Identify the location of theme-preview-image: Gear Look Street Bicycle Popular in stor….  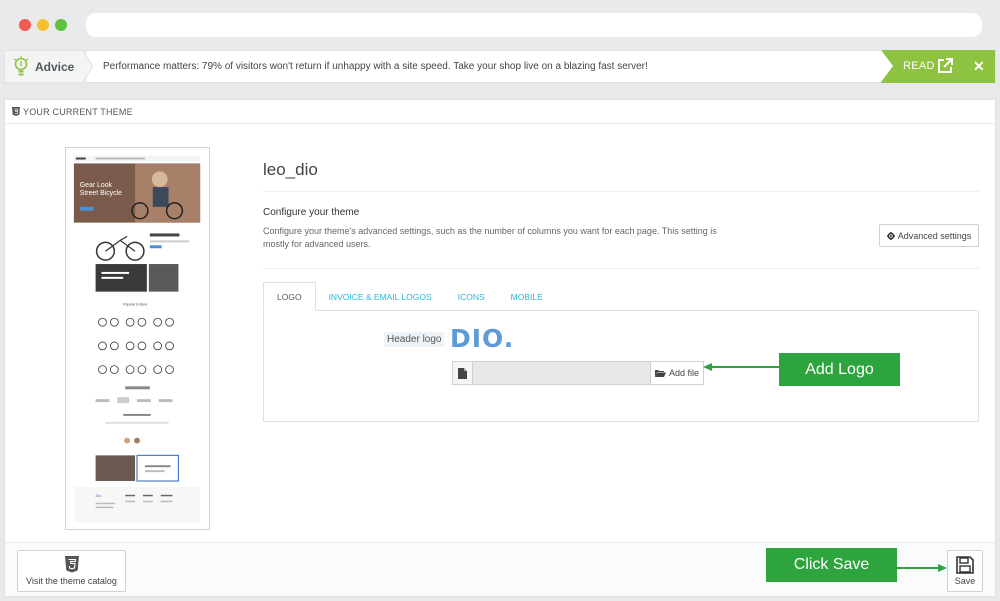
(137, 338).